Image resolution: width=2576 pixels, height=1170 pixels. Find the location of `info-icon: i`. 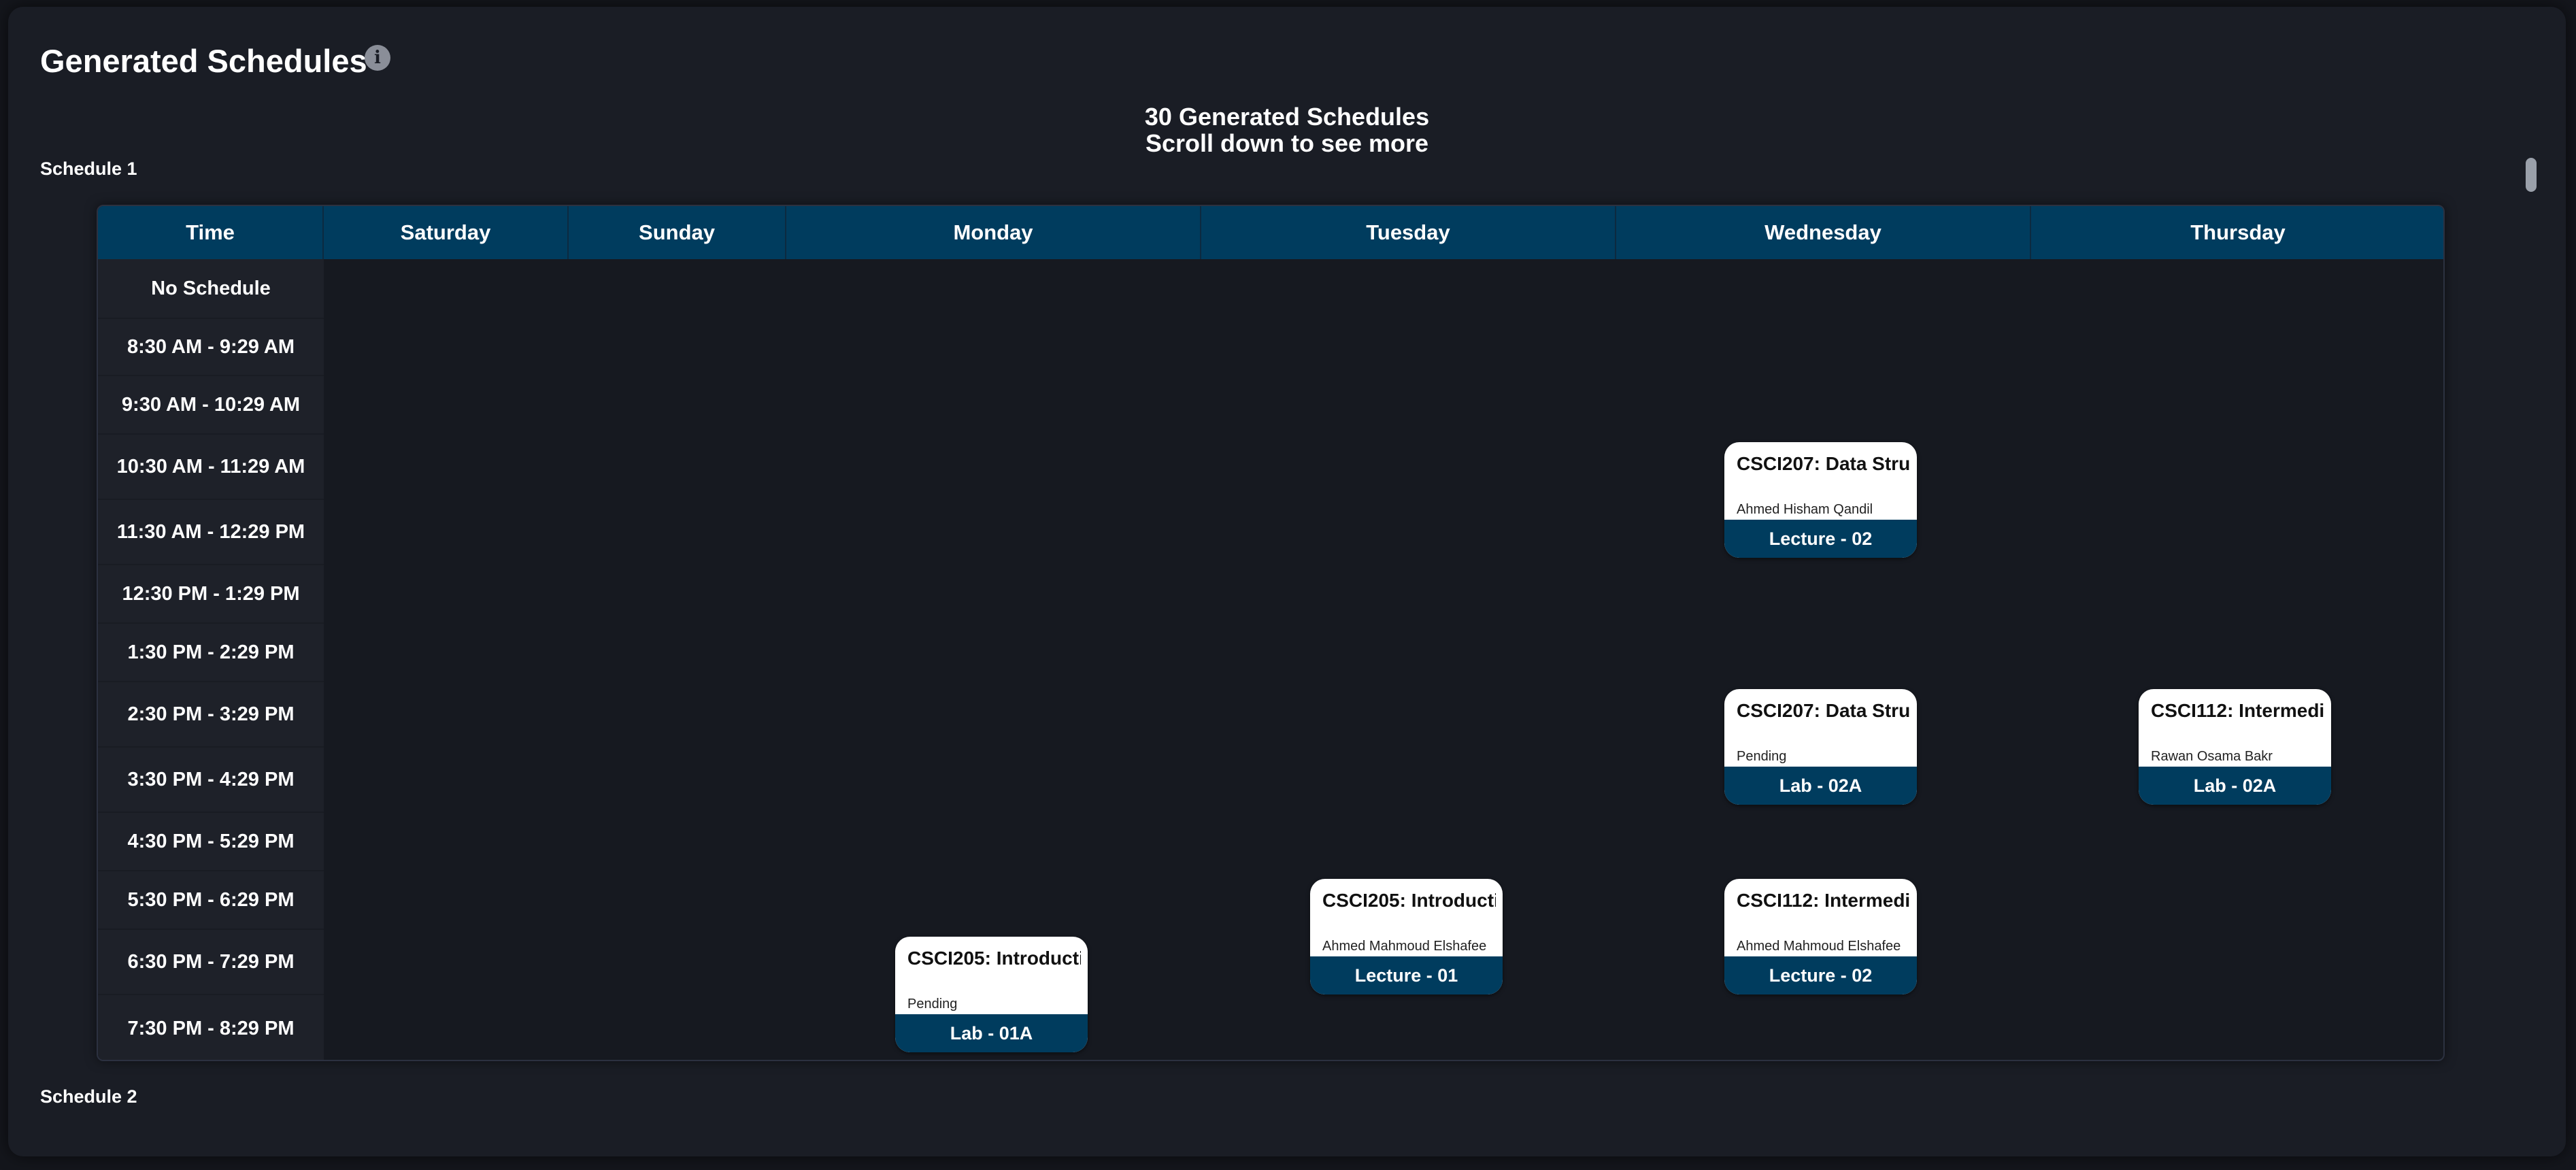

info-icon: i is located at coordinates (377, 58).